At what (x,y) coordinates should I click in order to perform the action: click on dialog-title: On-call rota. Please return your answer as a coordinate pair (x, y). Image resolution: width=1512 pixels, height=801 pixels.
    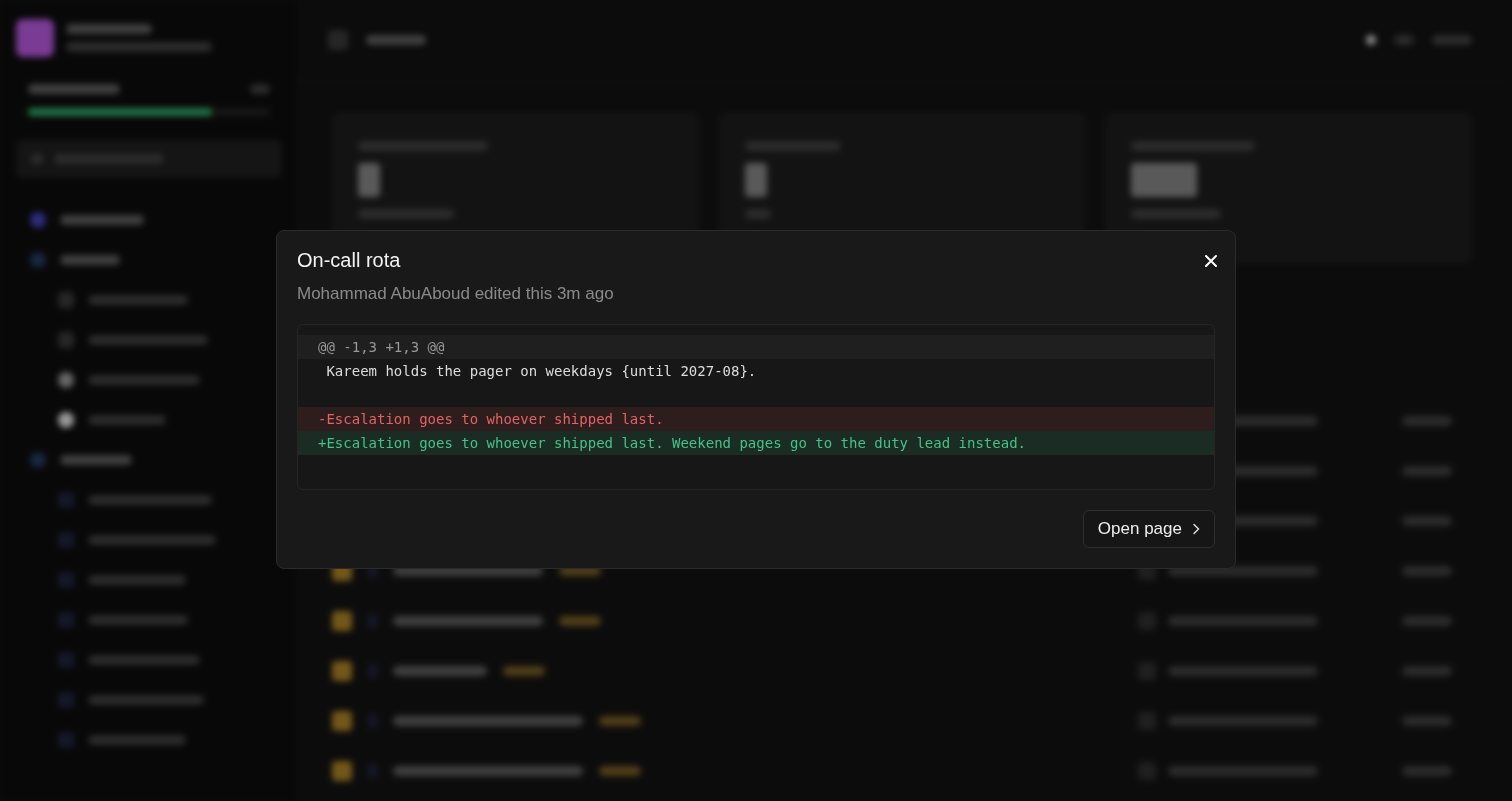
    Looking at the image, I should click on (349, 260).